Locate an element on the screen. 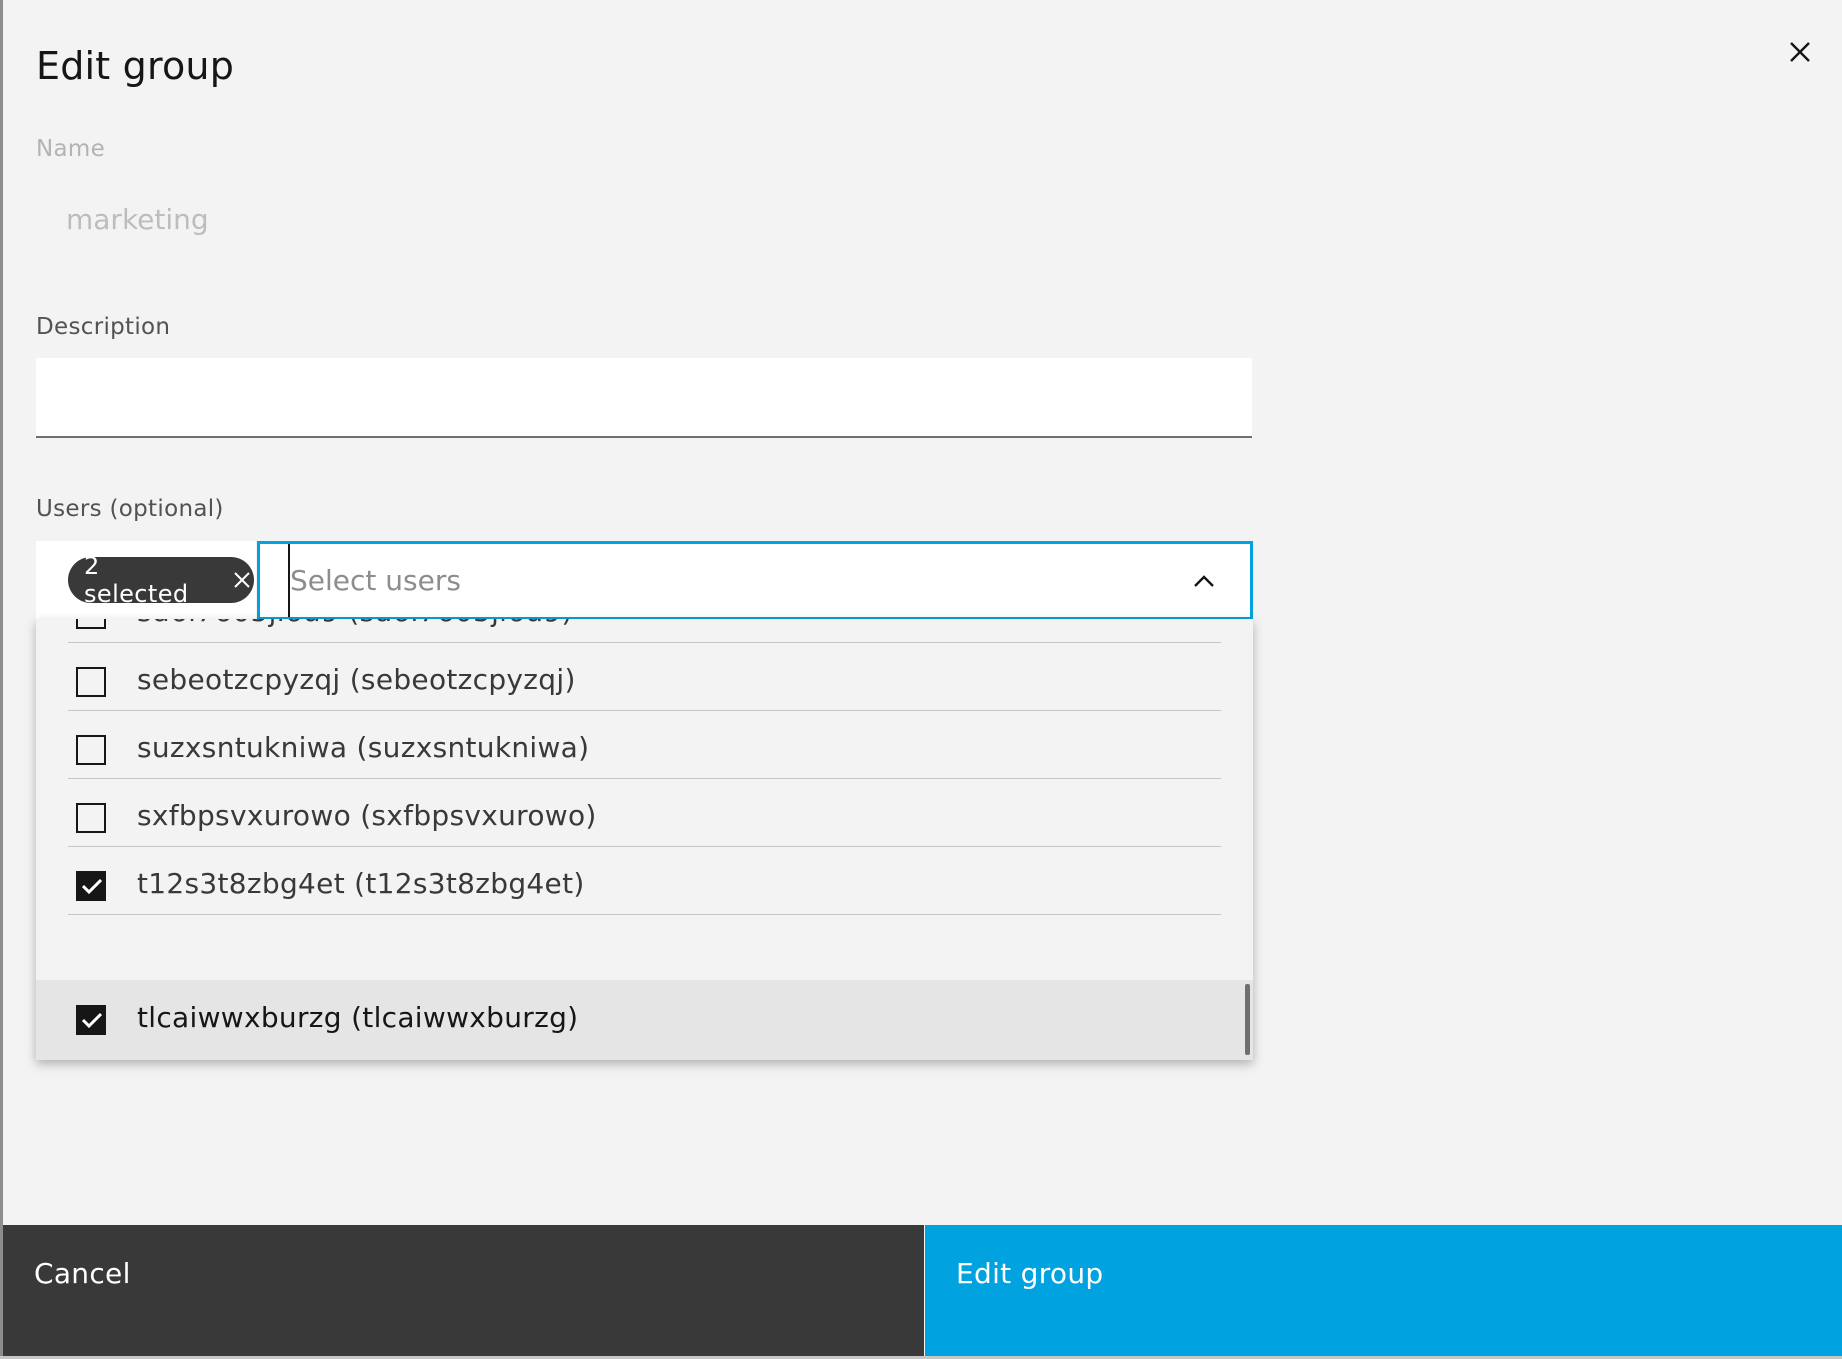 The image size is (1842, 1359). list-item-spacer is located at coordinates (644, 947).